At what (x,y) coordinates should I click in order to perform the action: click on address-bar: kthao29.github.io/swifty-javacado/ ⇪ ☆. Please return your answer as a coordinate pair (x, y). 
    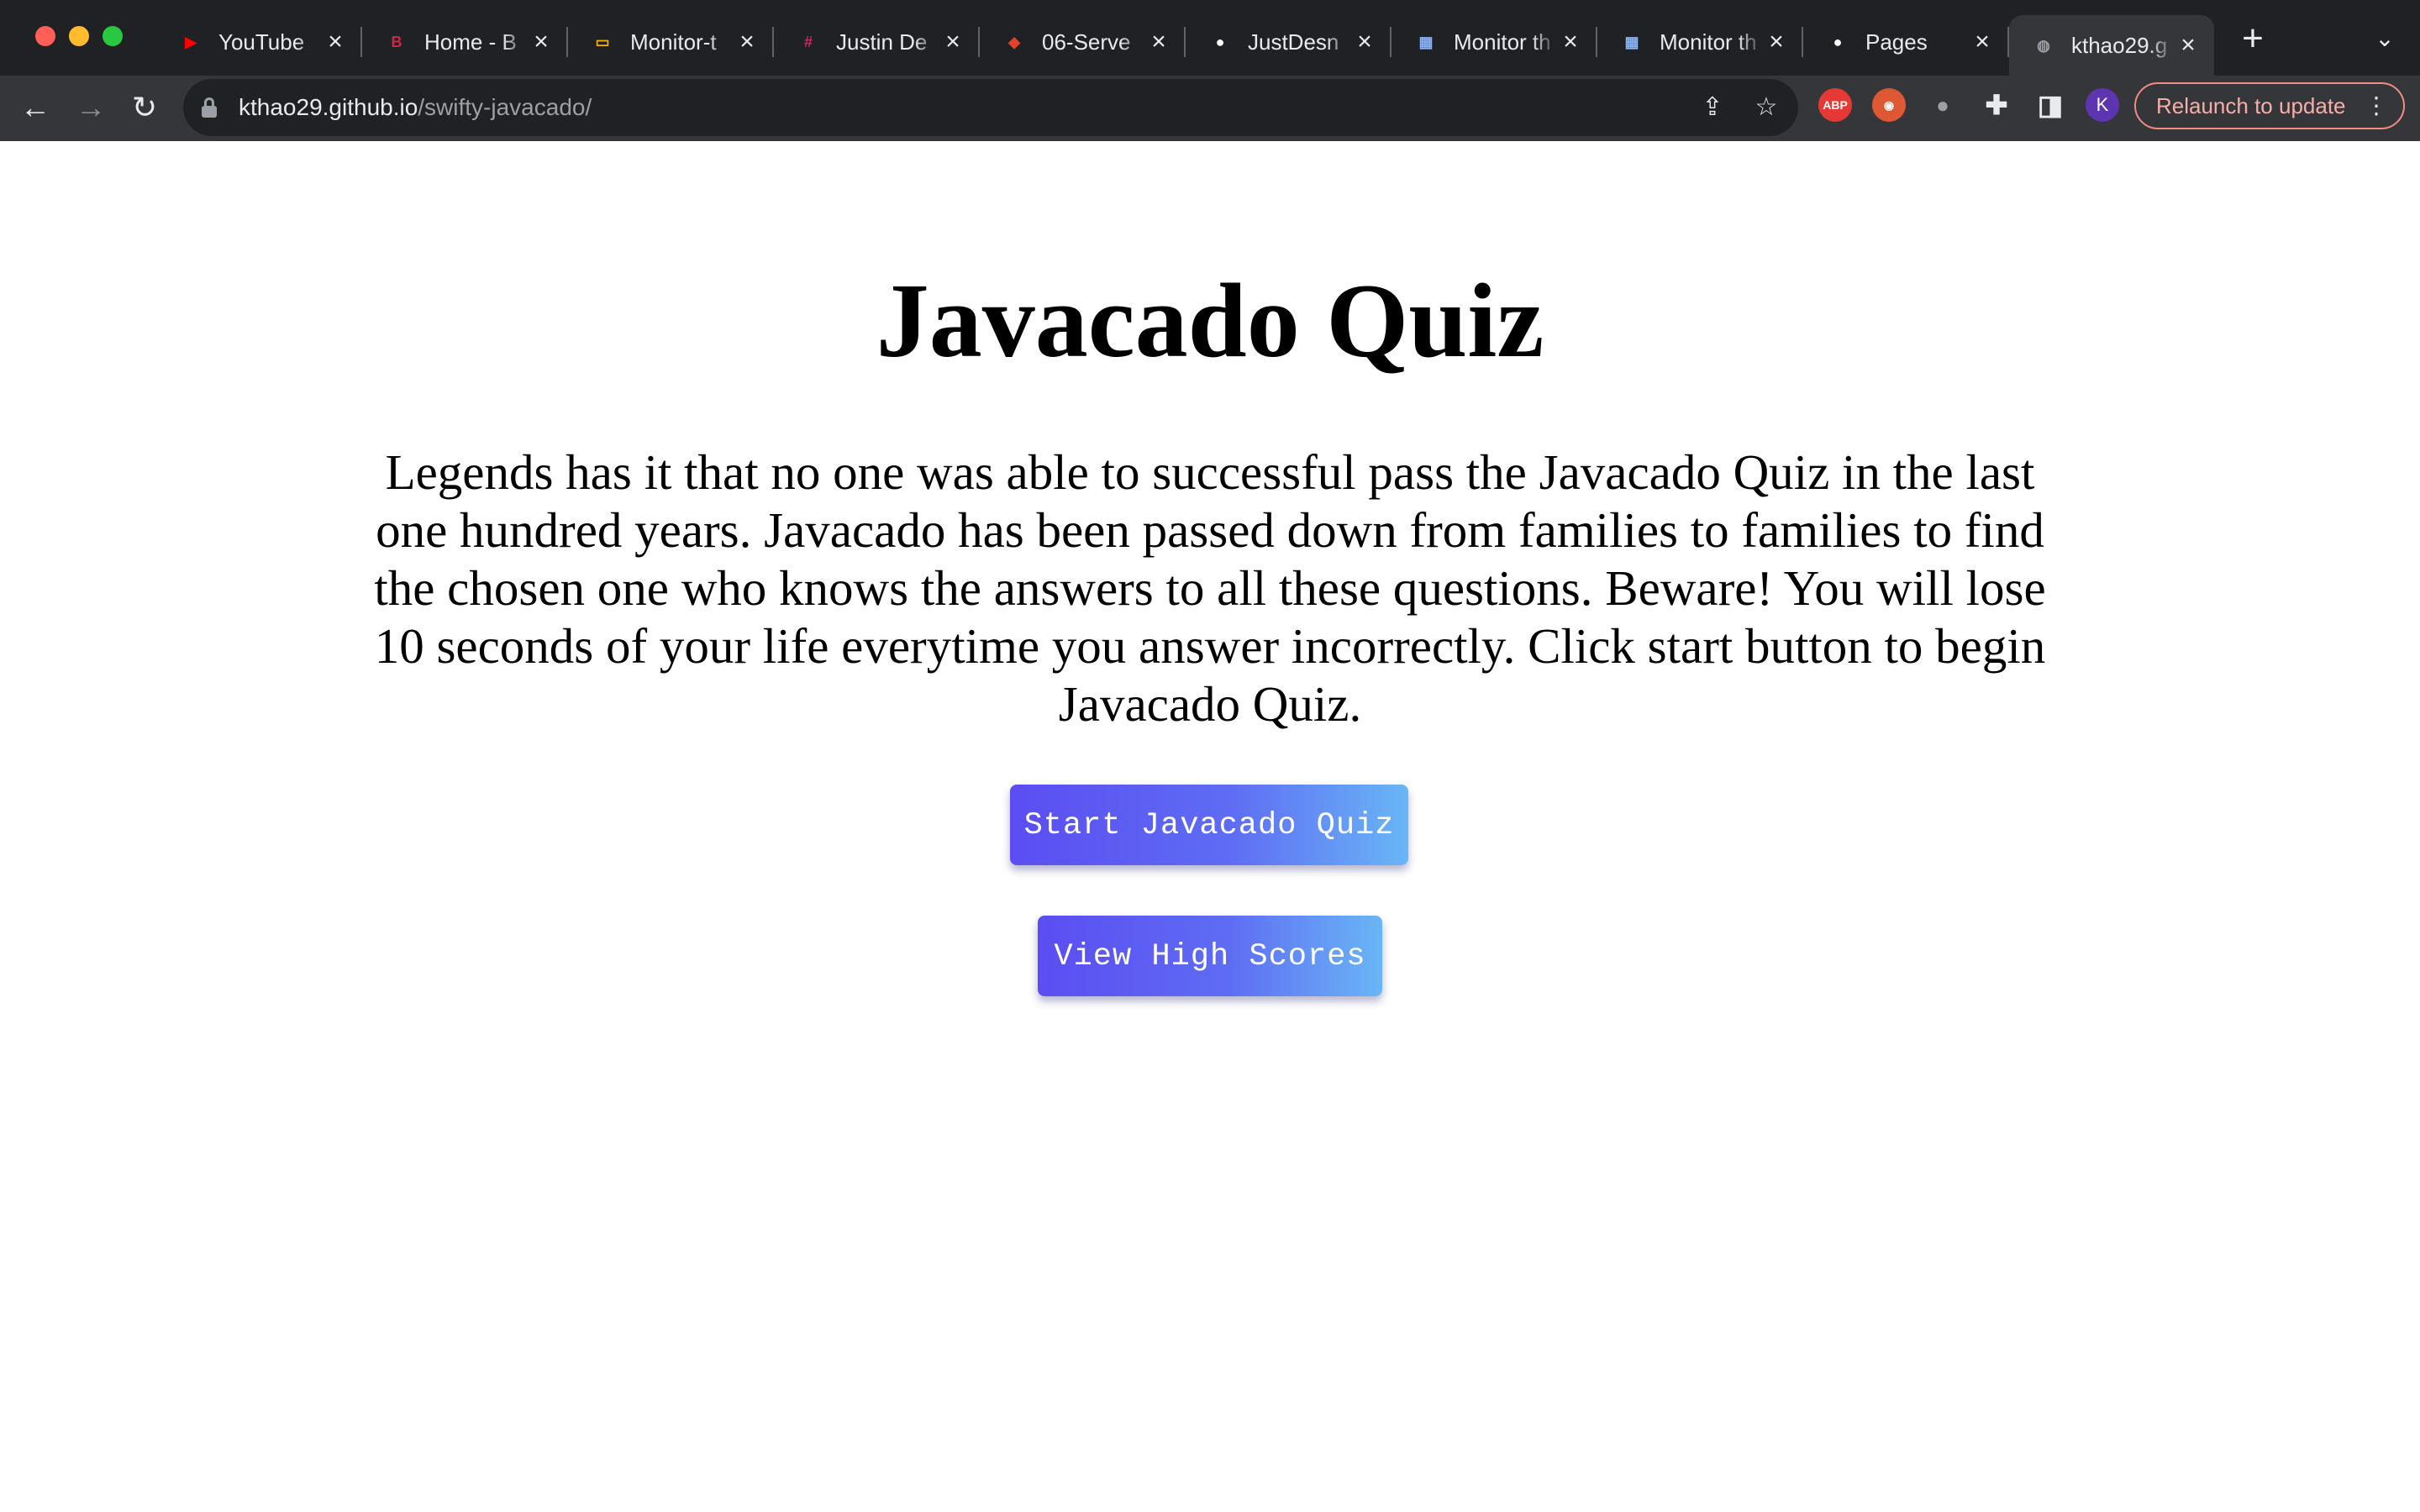
    Looking at the image, I should click on (991, 107).